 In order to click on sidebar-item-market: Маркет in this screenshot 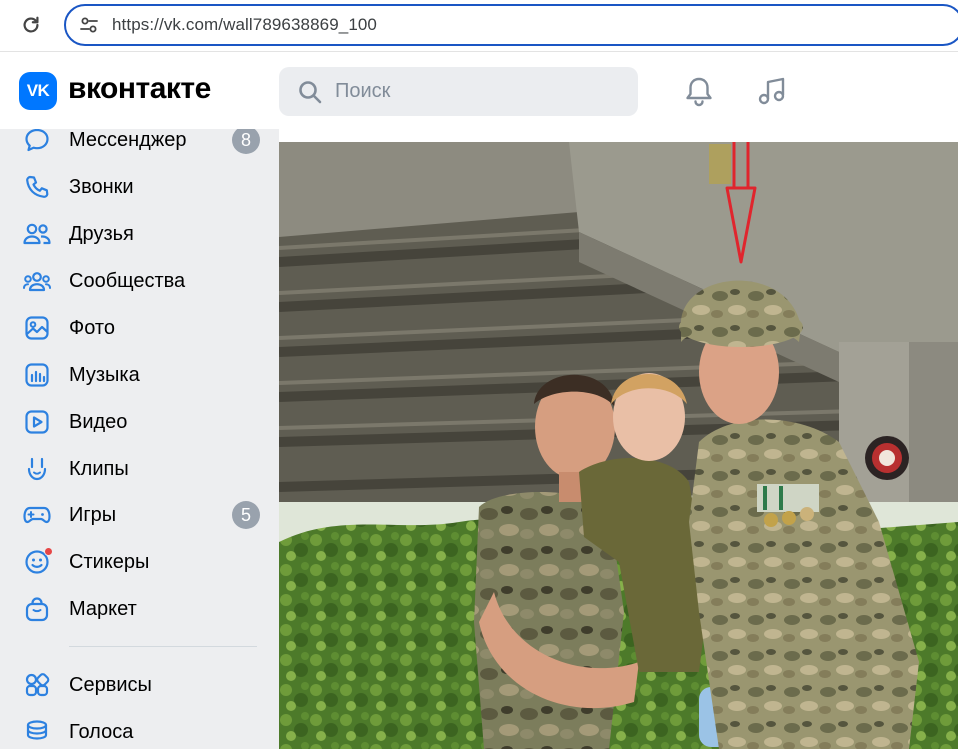, I will do `click(139, 609)`.